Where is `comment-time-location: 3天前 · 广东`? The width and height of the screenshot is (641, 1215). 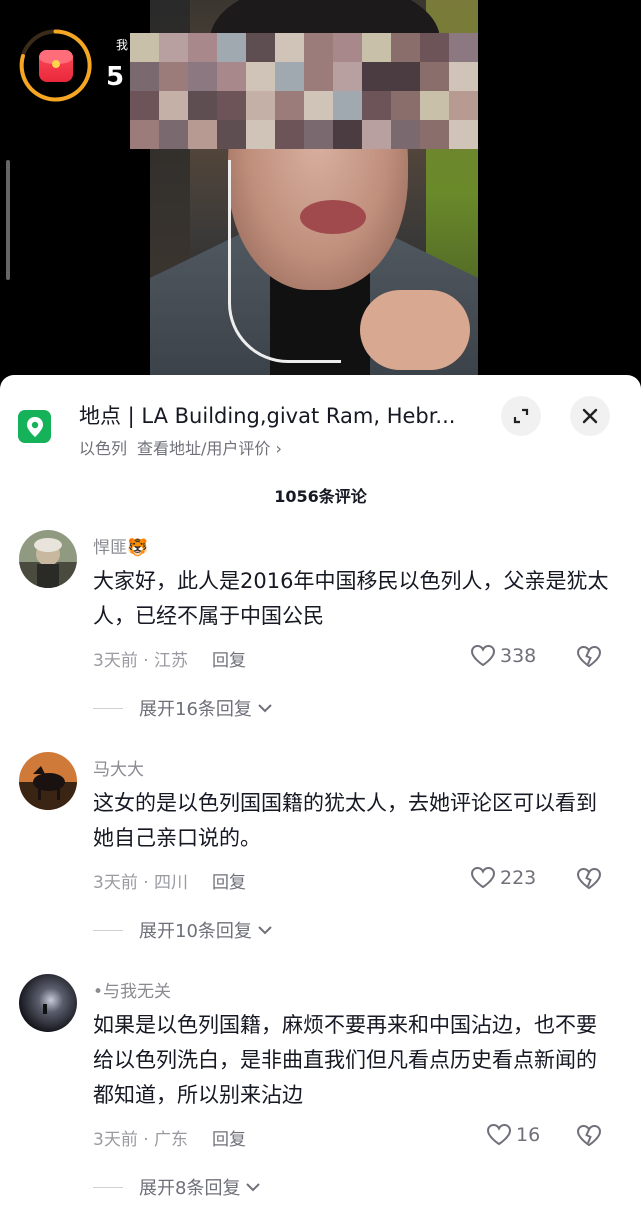
comment-time-location: 3天前 · 广东 is located at coordinates (141, 1140).